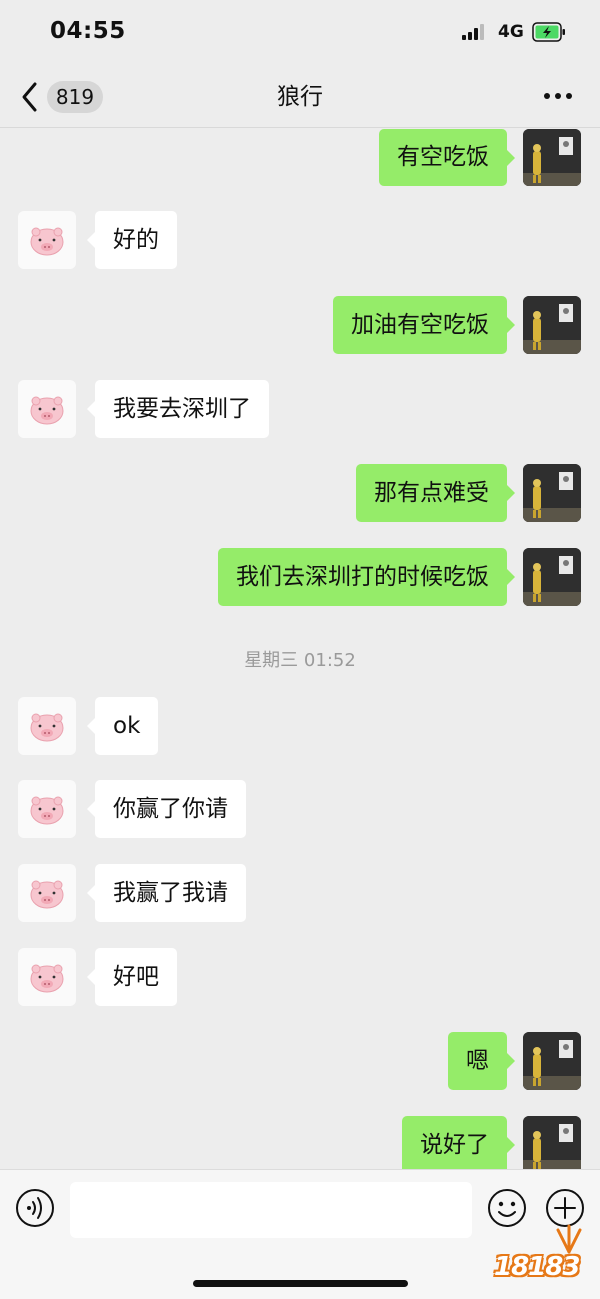 This screenshot has height=1299, width=600. What do you see at coordinates (481, 1061) in the screenshot?
I see `message-bubble-sent: 嗯` at bounding box center [481, 1061].